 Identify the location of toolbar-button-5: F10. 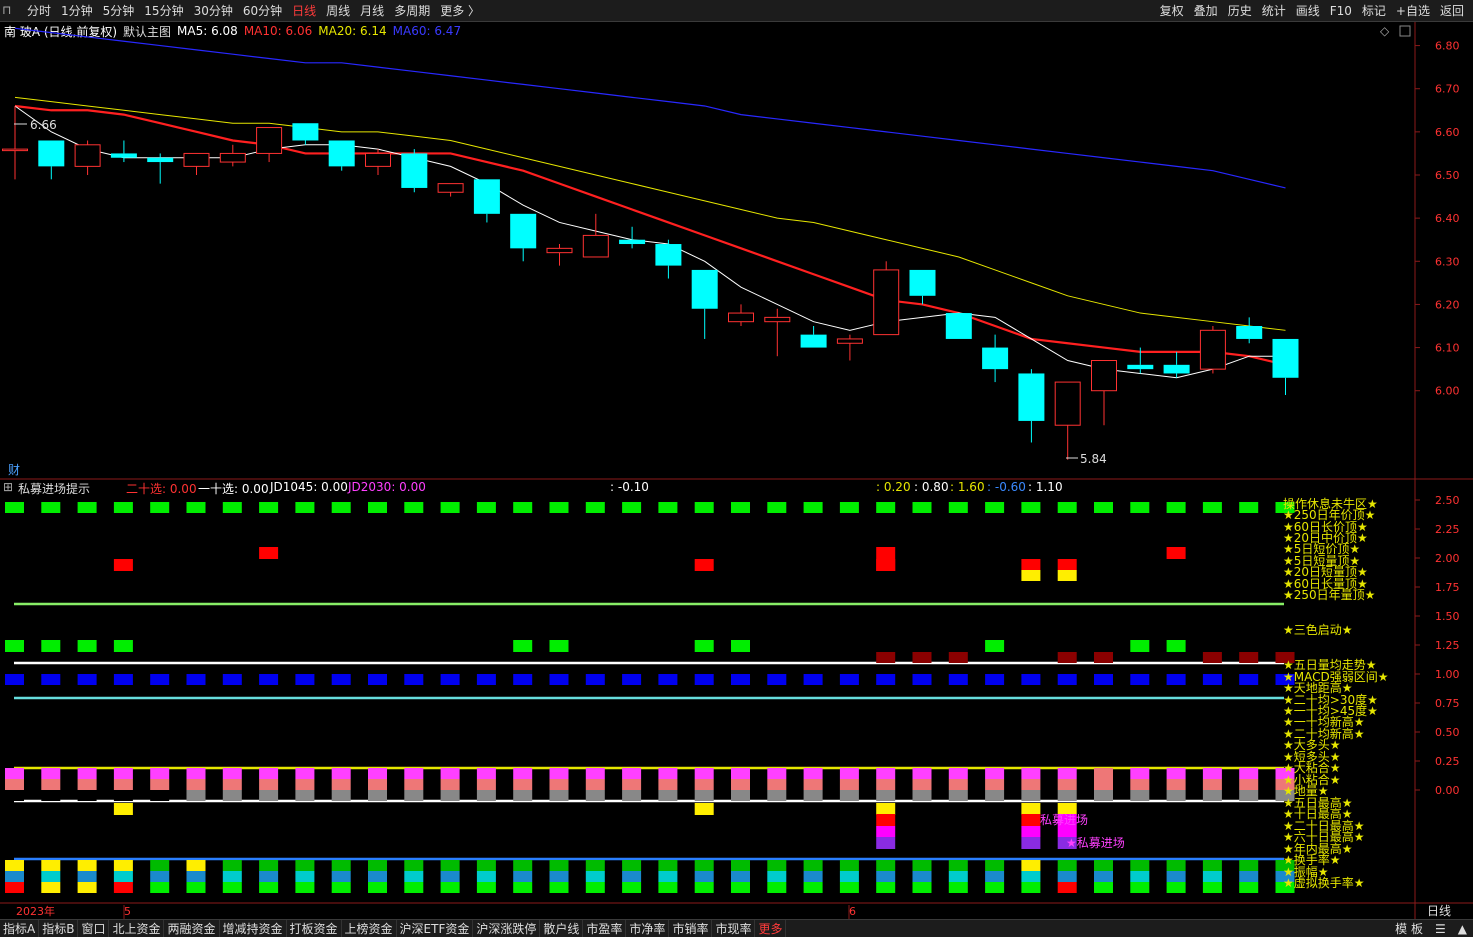
(1341, 11).